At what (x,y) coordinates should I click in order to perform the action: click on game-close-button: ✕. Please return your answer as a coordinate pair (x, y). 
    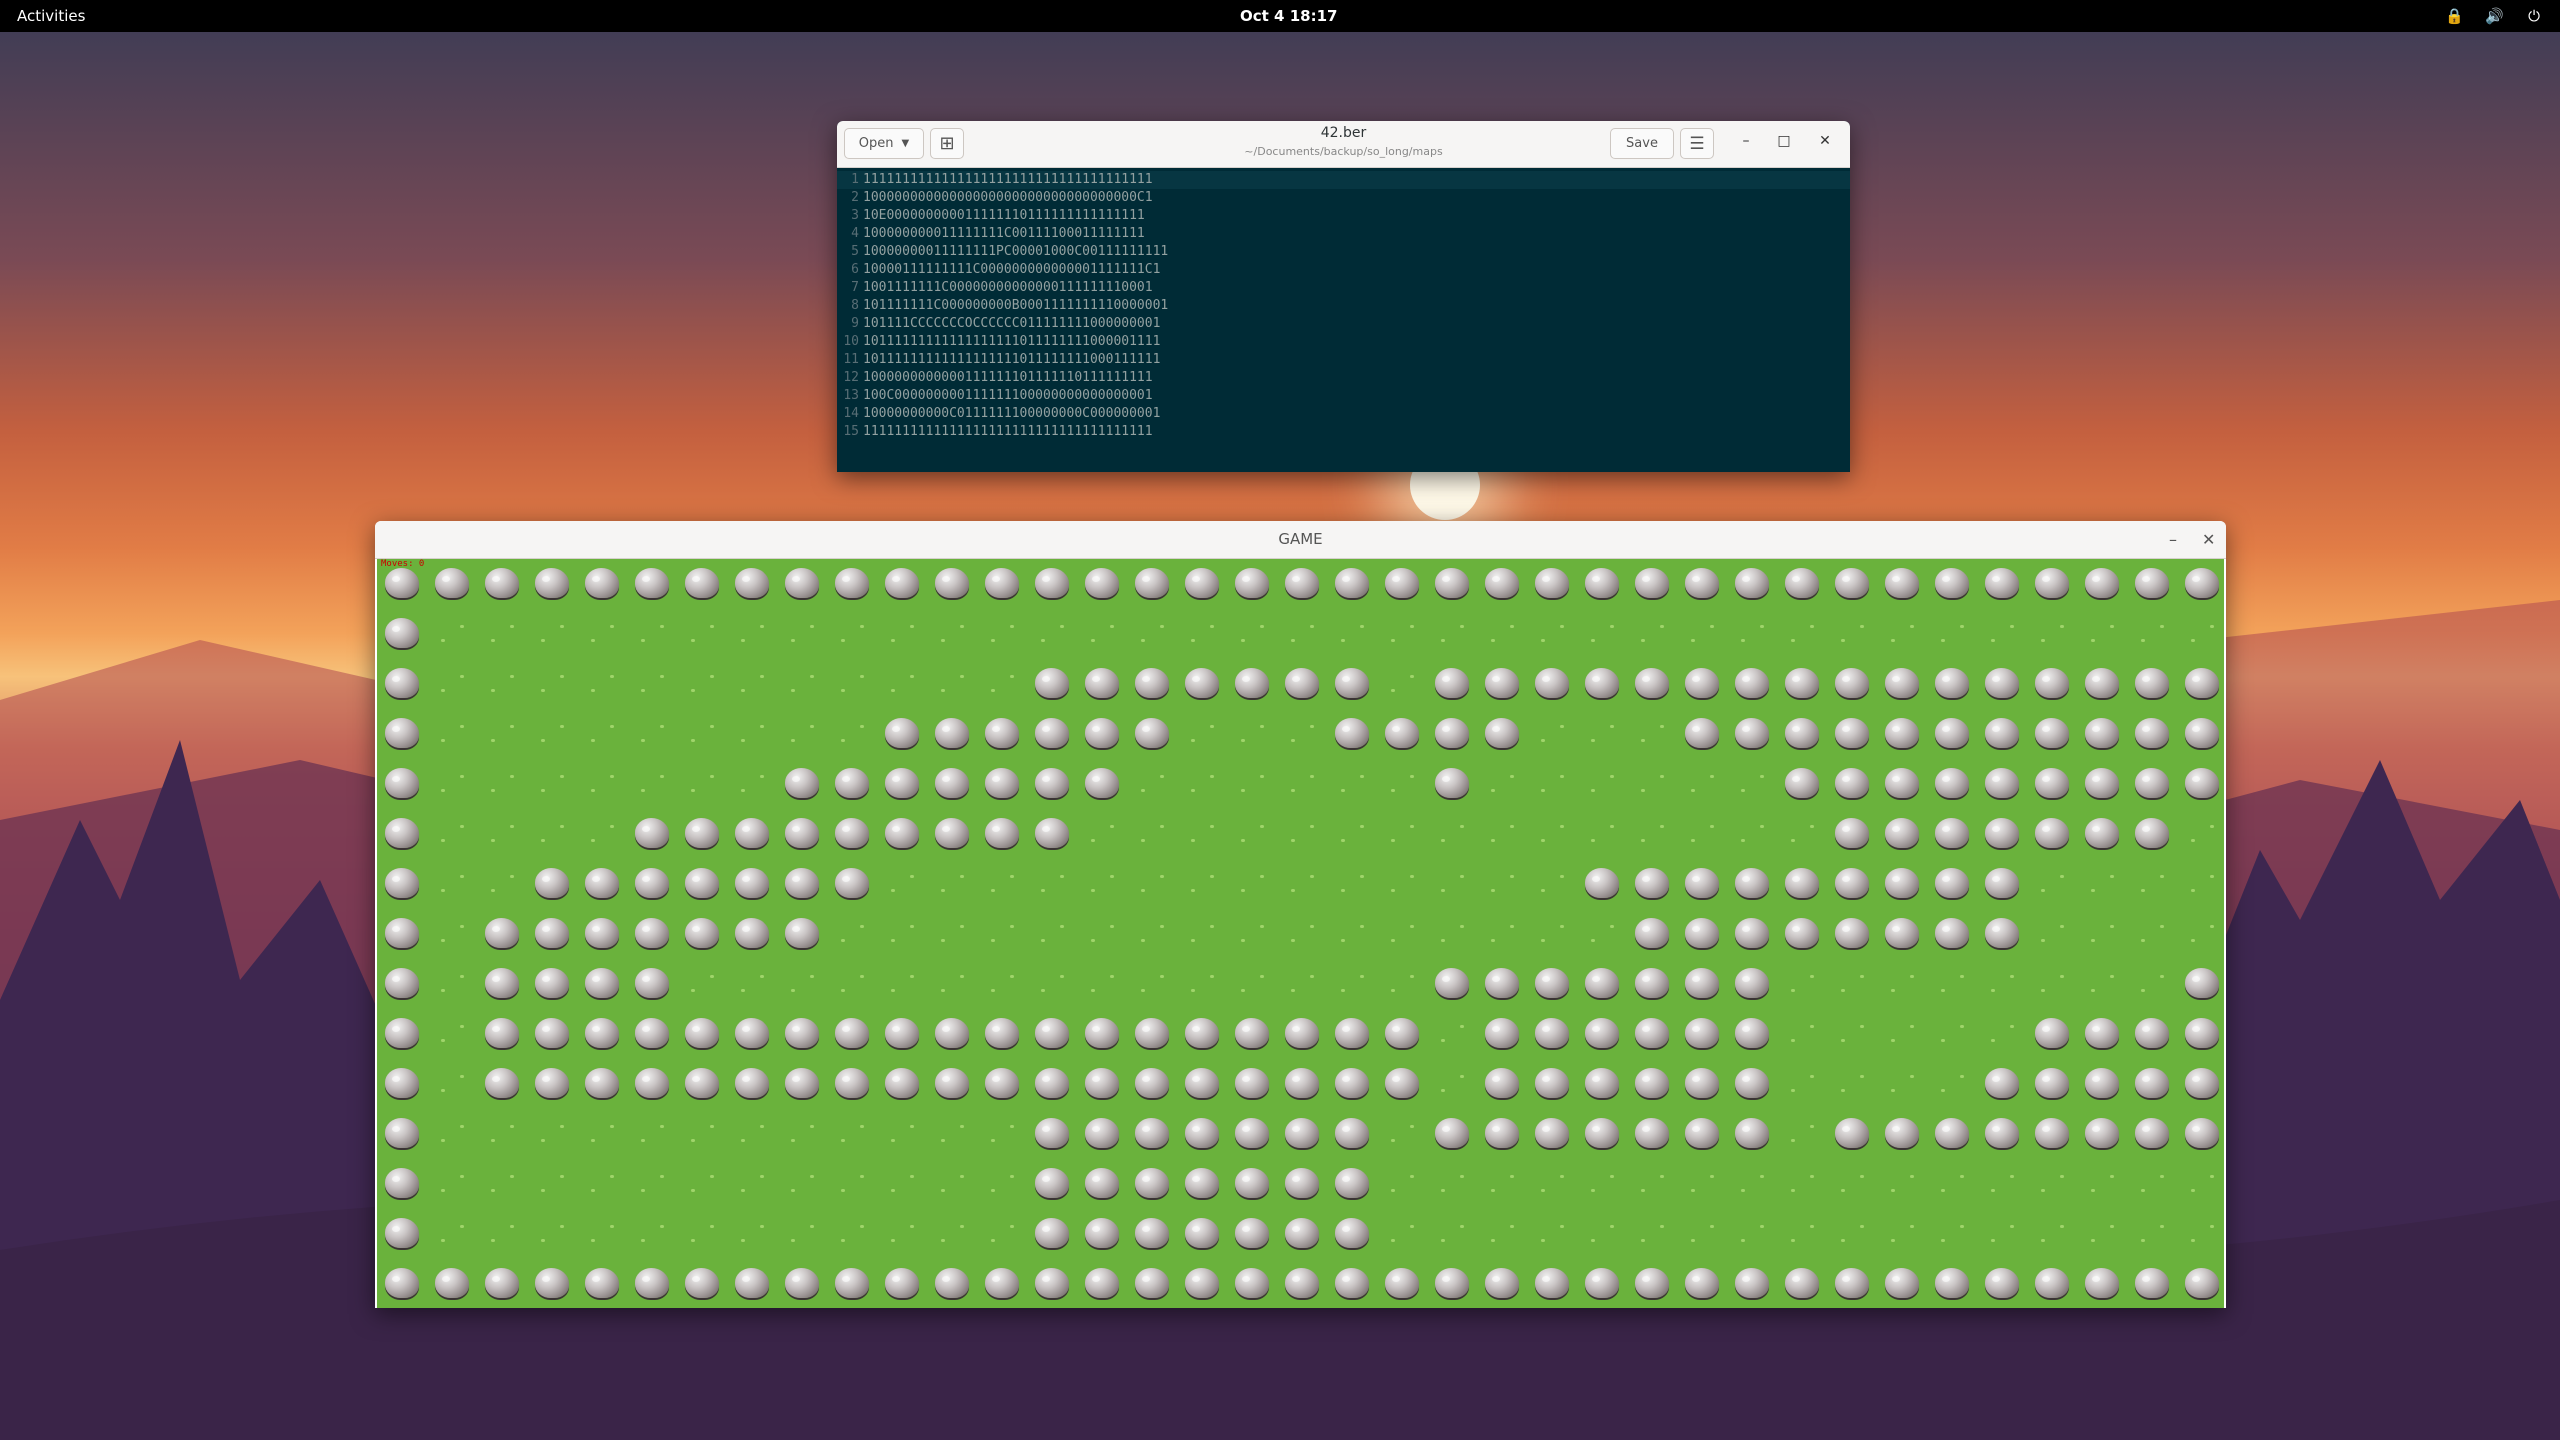
    Looking at the image, I should click on (2208, 539).